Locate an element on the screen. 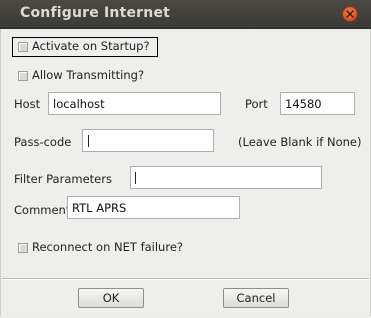  passcode-hint: (Leave Blank if None) is located at coordinates (300, 142).